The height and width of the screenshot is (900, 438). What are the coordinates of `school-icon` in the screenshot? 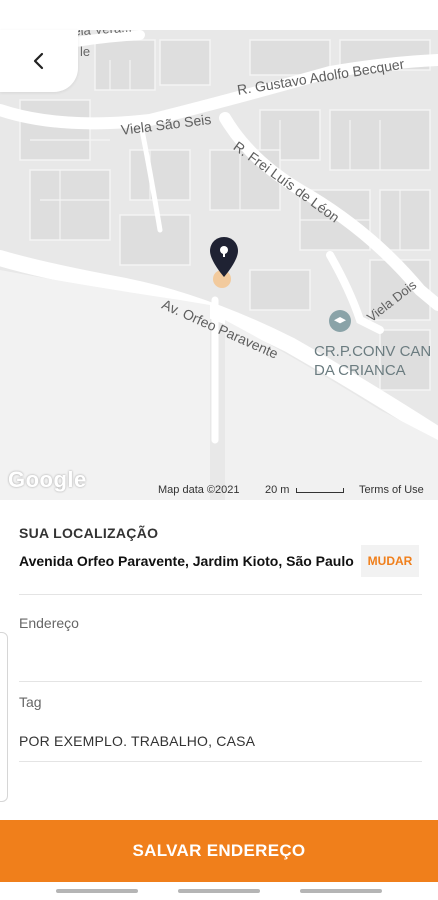 It's located at (340, 320).